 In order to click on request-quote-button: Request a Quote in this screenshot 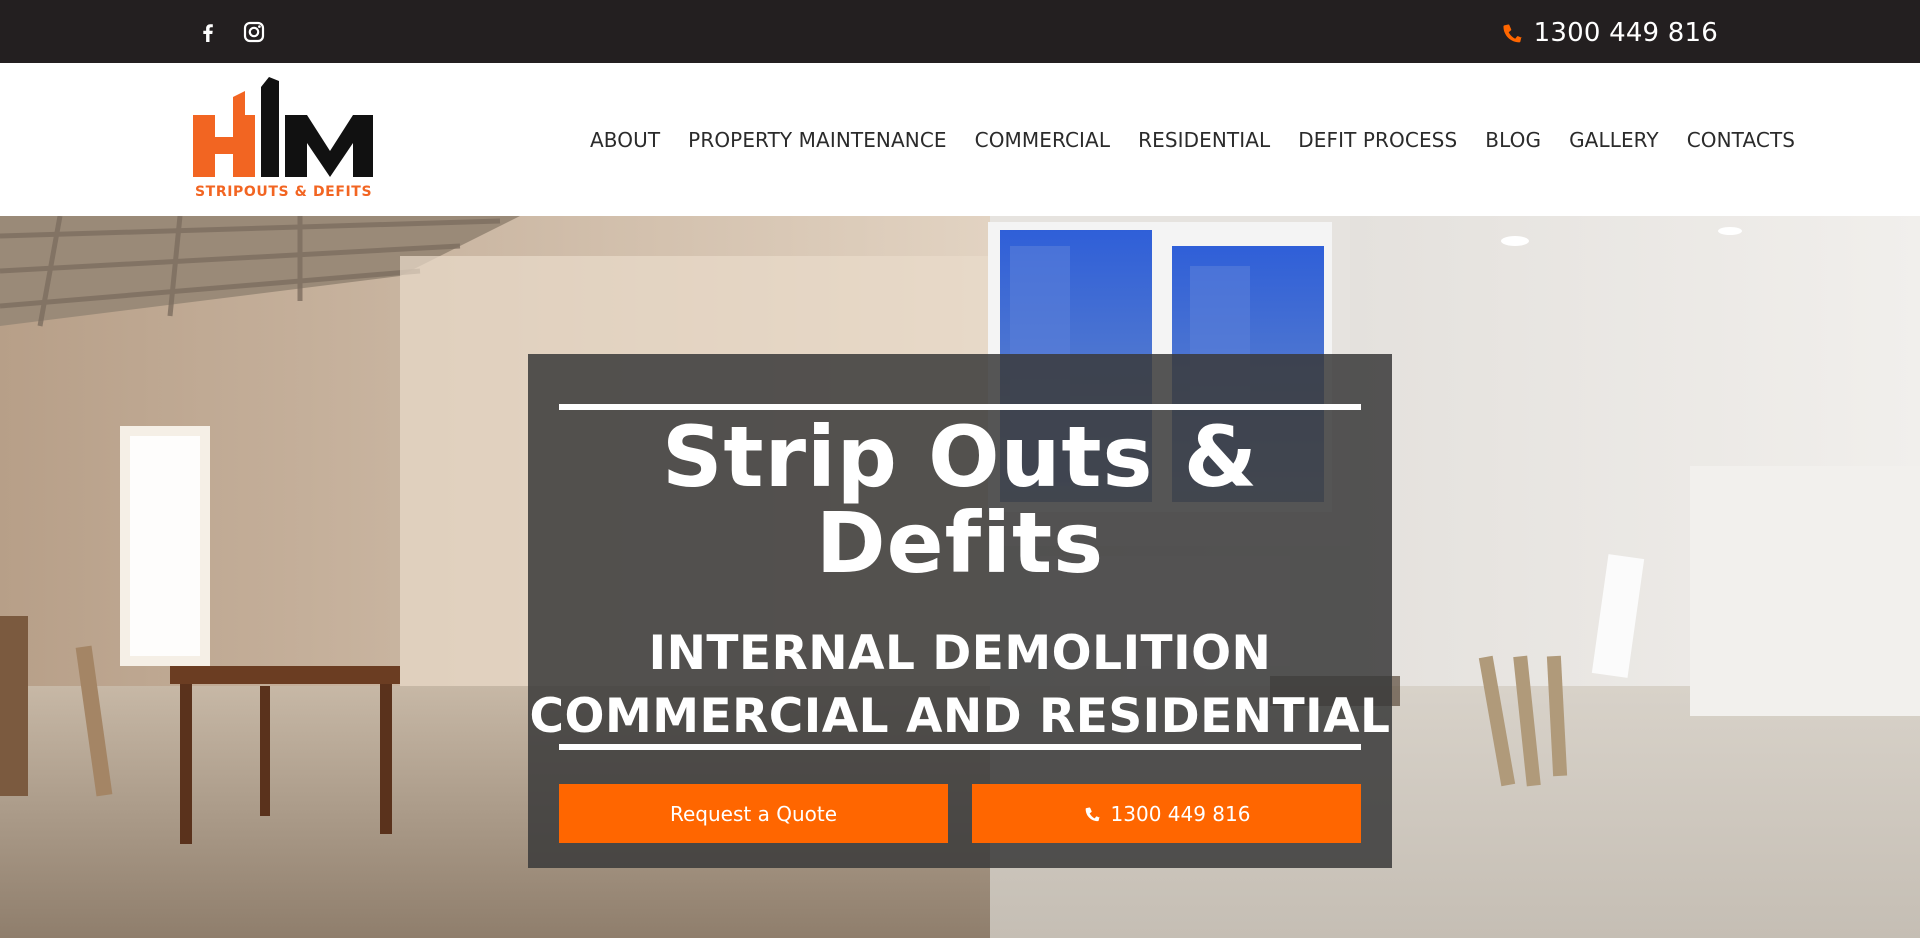, I will do `click(753, 813)`.